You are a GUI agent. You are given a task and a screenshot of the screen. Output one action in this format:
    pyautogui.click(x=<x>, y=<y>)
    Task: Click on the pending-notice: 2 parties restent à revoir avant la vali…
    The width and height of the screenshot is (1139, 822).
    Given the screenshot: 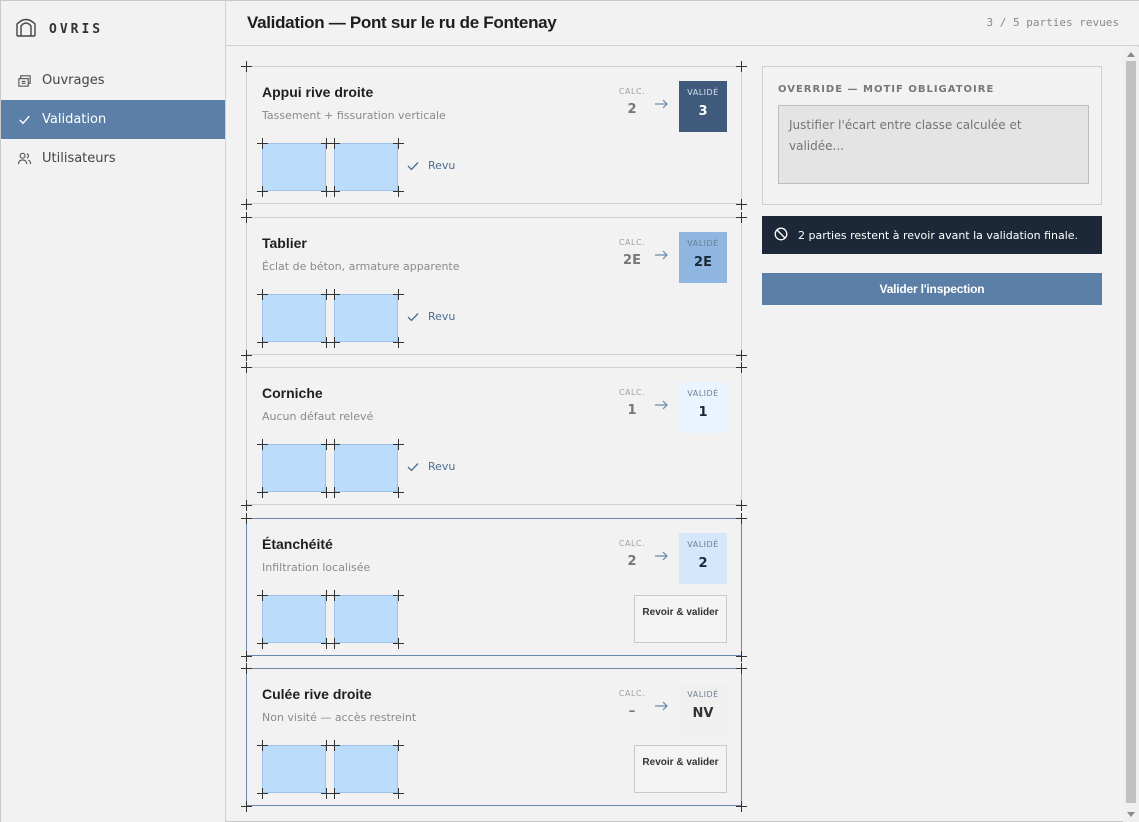 What is the action you would take?
    pyautogui.click(x=932, y=235)
    